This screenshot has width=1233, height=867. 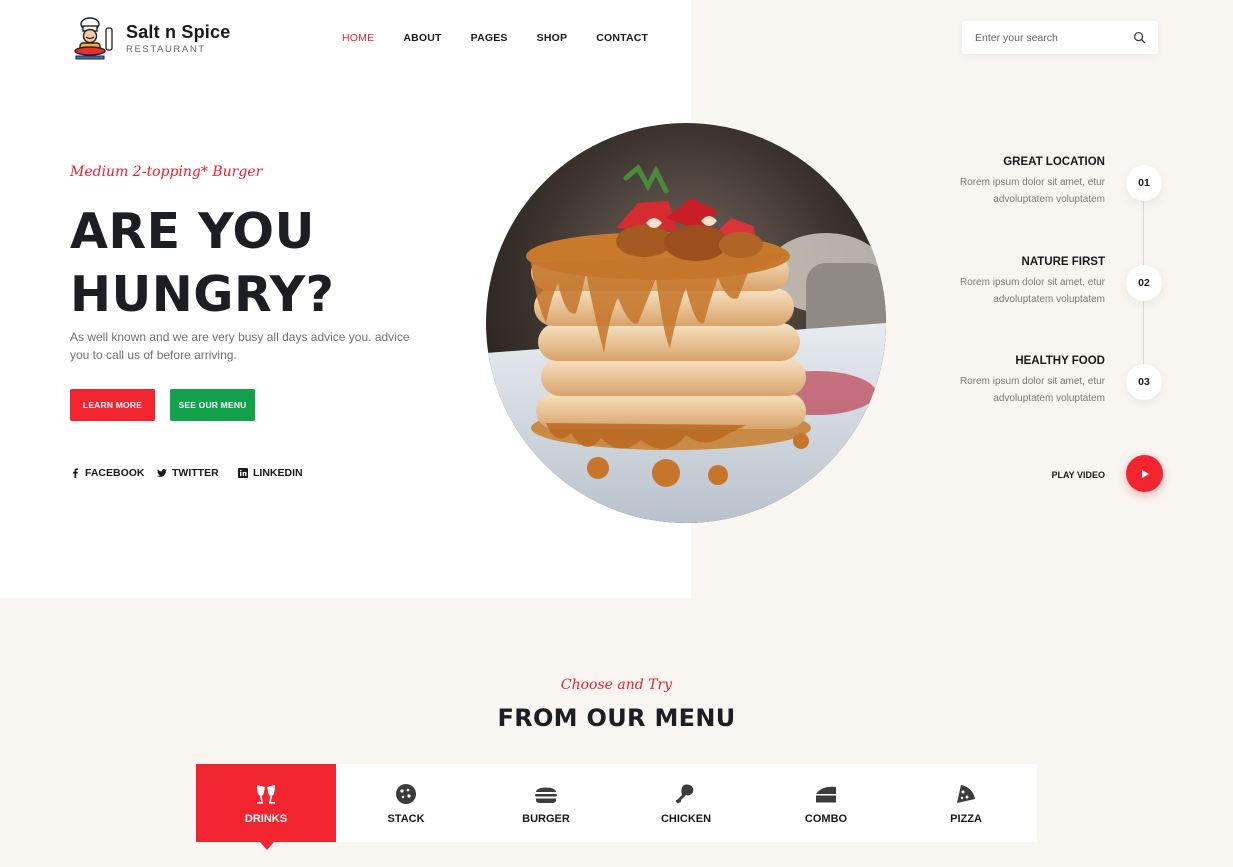 What do you see at coordinates (278, 473) in the screenshot?
I see `social-label: LINKEDIN` at bounding box center [278, 473].